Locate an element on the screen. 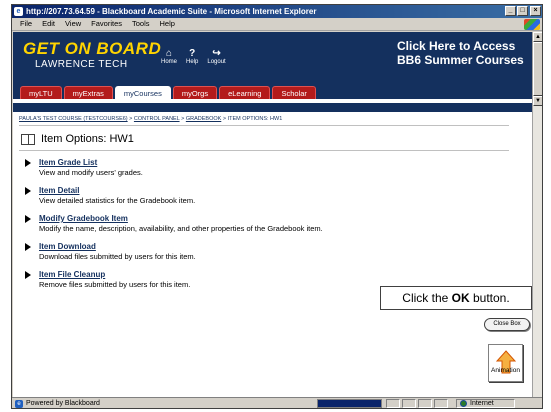  callout-prefix: Click the is located at coordinates (427, 298).